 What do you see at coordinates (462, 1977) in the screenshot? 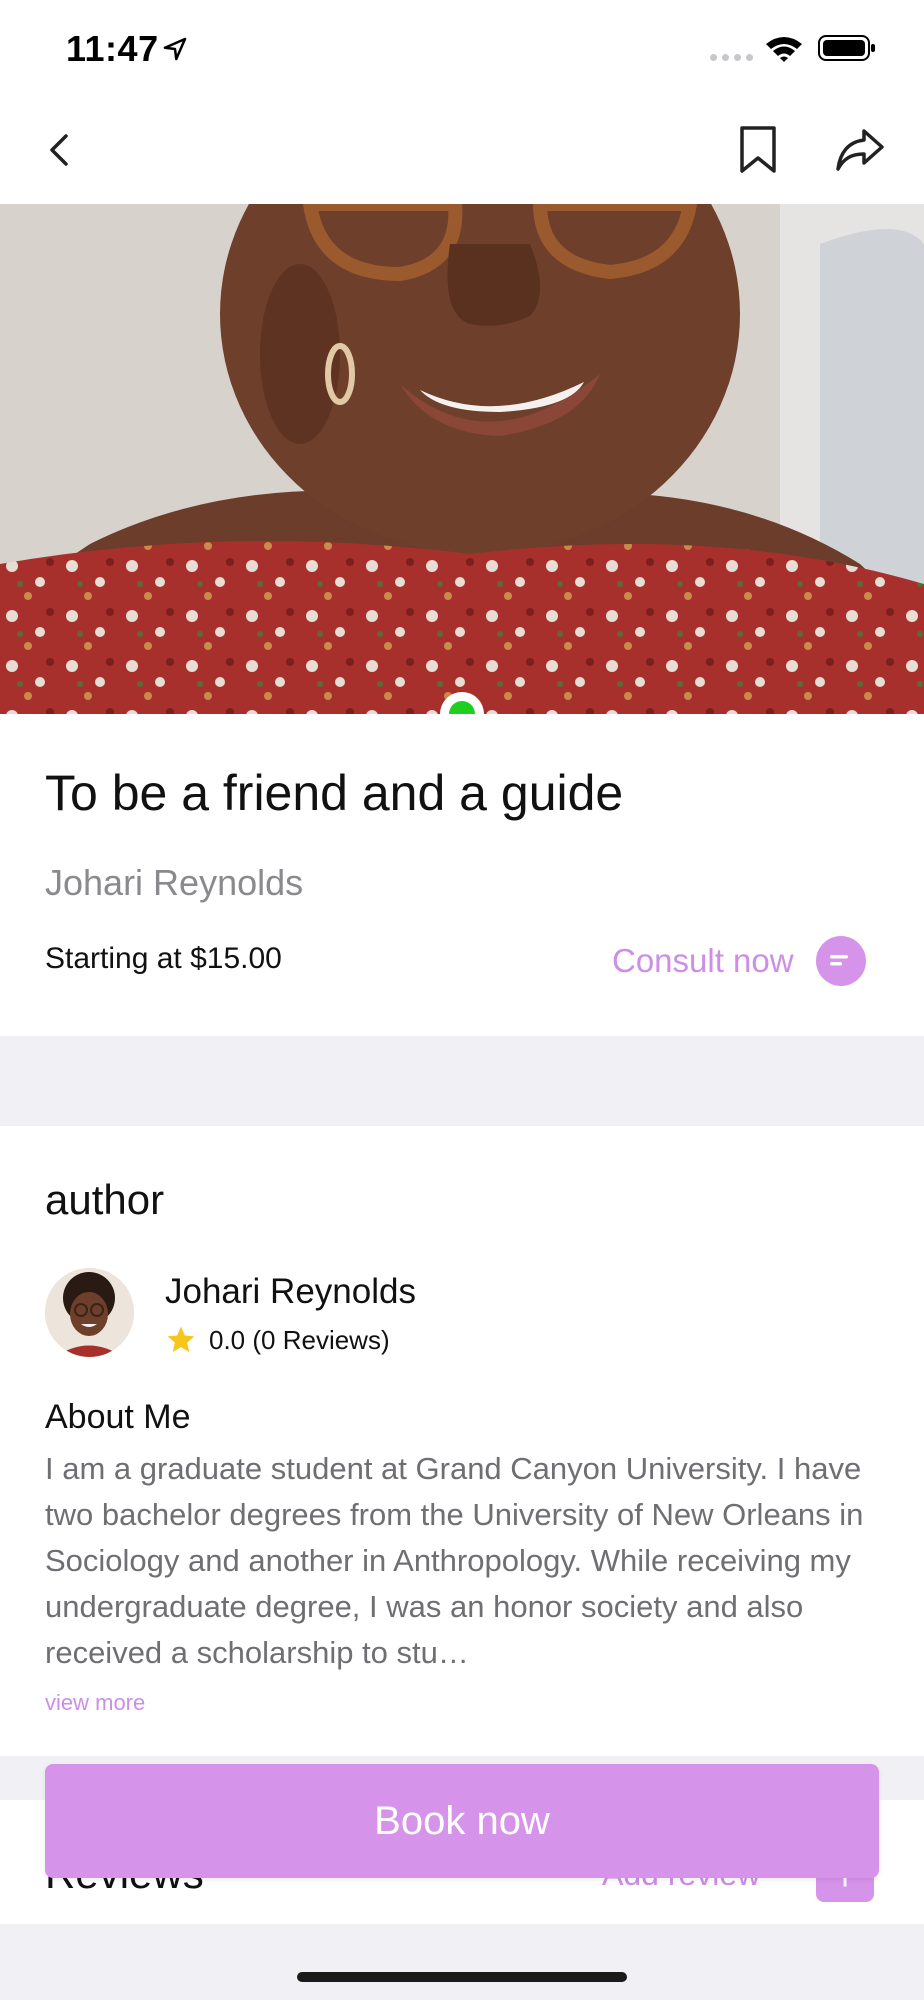
I see `home-indicator` at bounding box center [462, 1977].